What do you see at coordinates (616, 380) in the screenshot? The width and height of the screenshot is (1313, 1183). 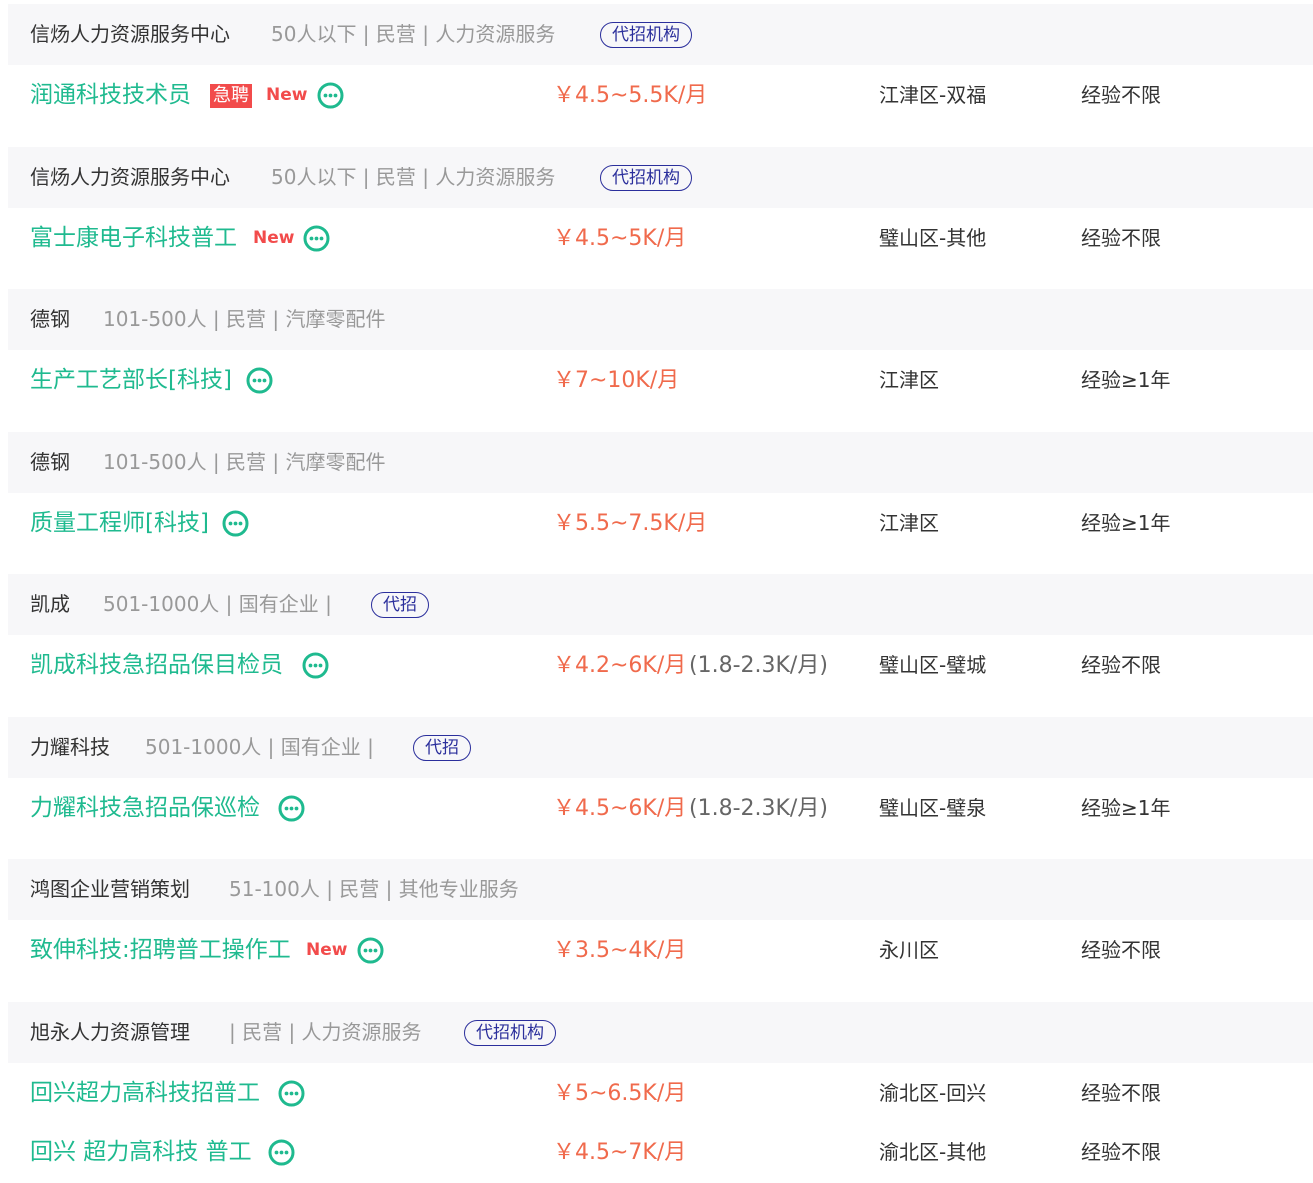 I see `salary: ￥7~10K/月` at bounding box center [616, 380].